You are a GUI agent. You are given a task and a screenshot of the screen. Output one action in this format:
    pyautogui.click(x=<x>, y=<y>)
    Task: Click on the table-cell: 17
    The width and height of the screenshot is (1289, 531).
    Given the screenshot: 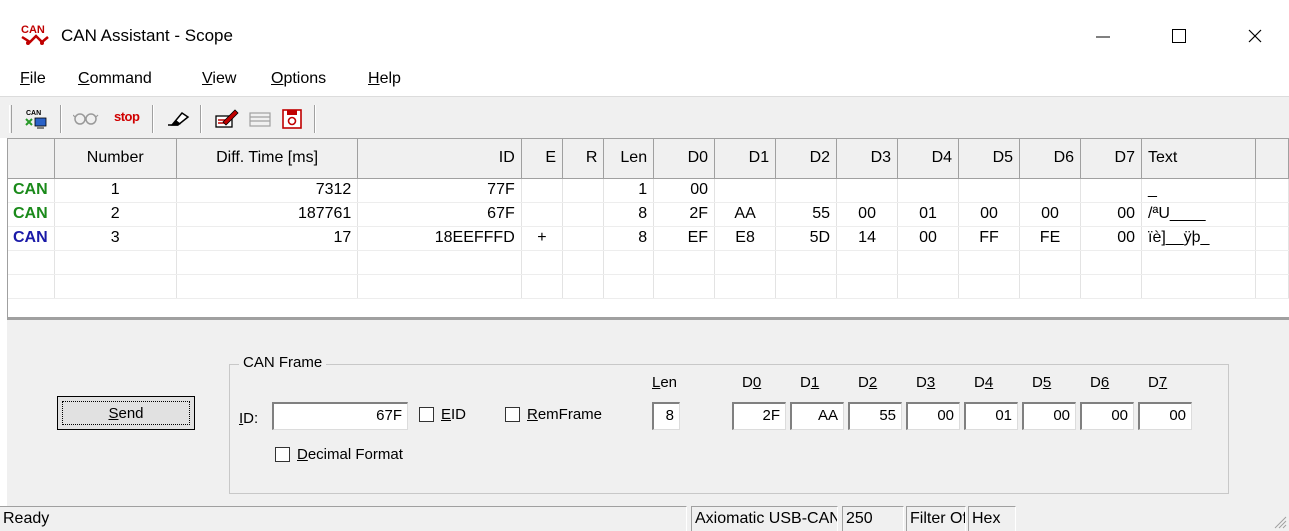 What is the action you would take?
    pyautogui.click(x=267, y=238)
    